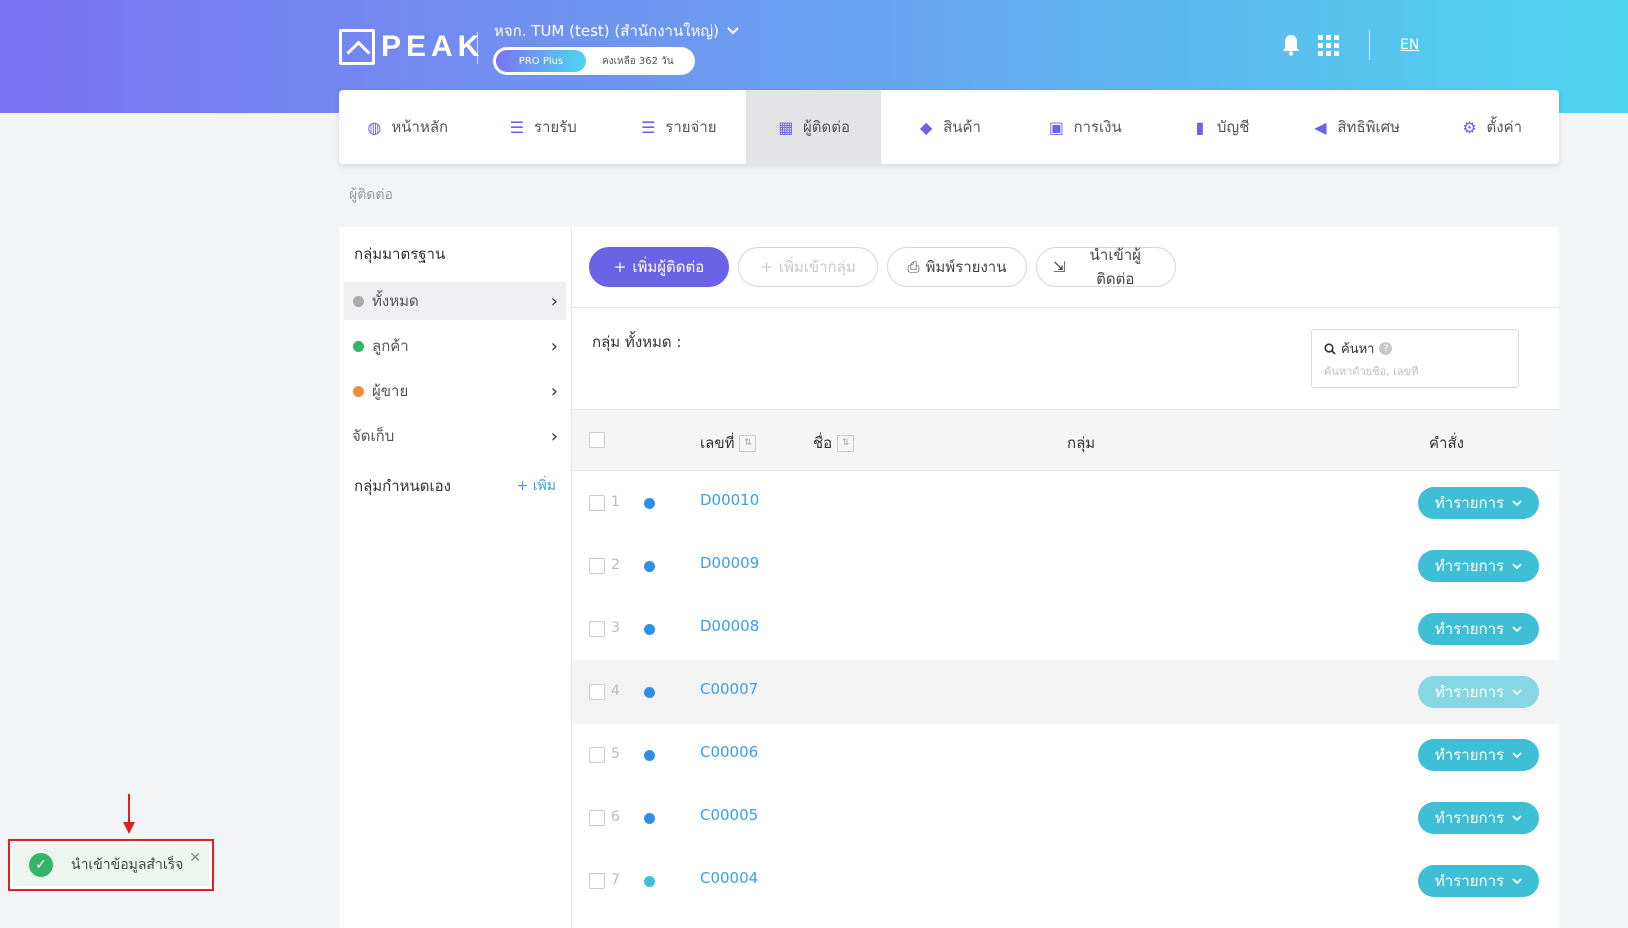 This screenshot has width=1628, height=928. What do you see at coordinates (615, 565) in the screenshot?
I see `row-number: 2` at bounding box center [615, 565].